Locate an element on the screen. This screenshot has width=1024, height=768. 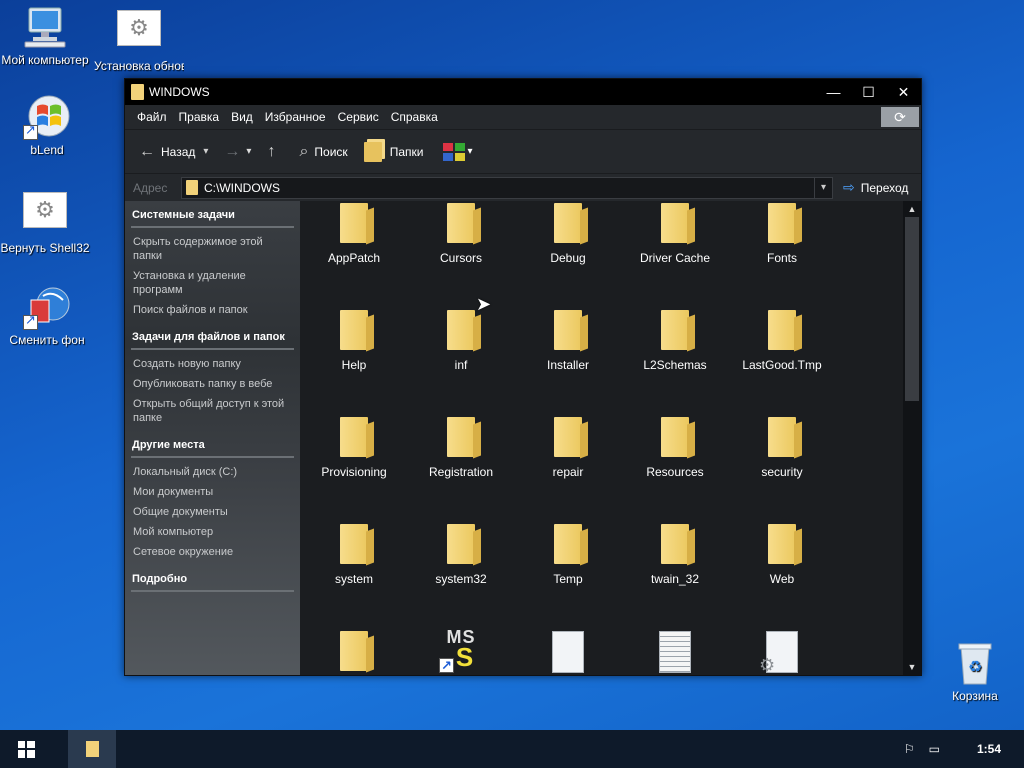
forward-button: → ▾ is located at coordinates (240, 152).